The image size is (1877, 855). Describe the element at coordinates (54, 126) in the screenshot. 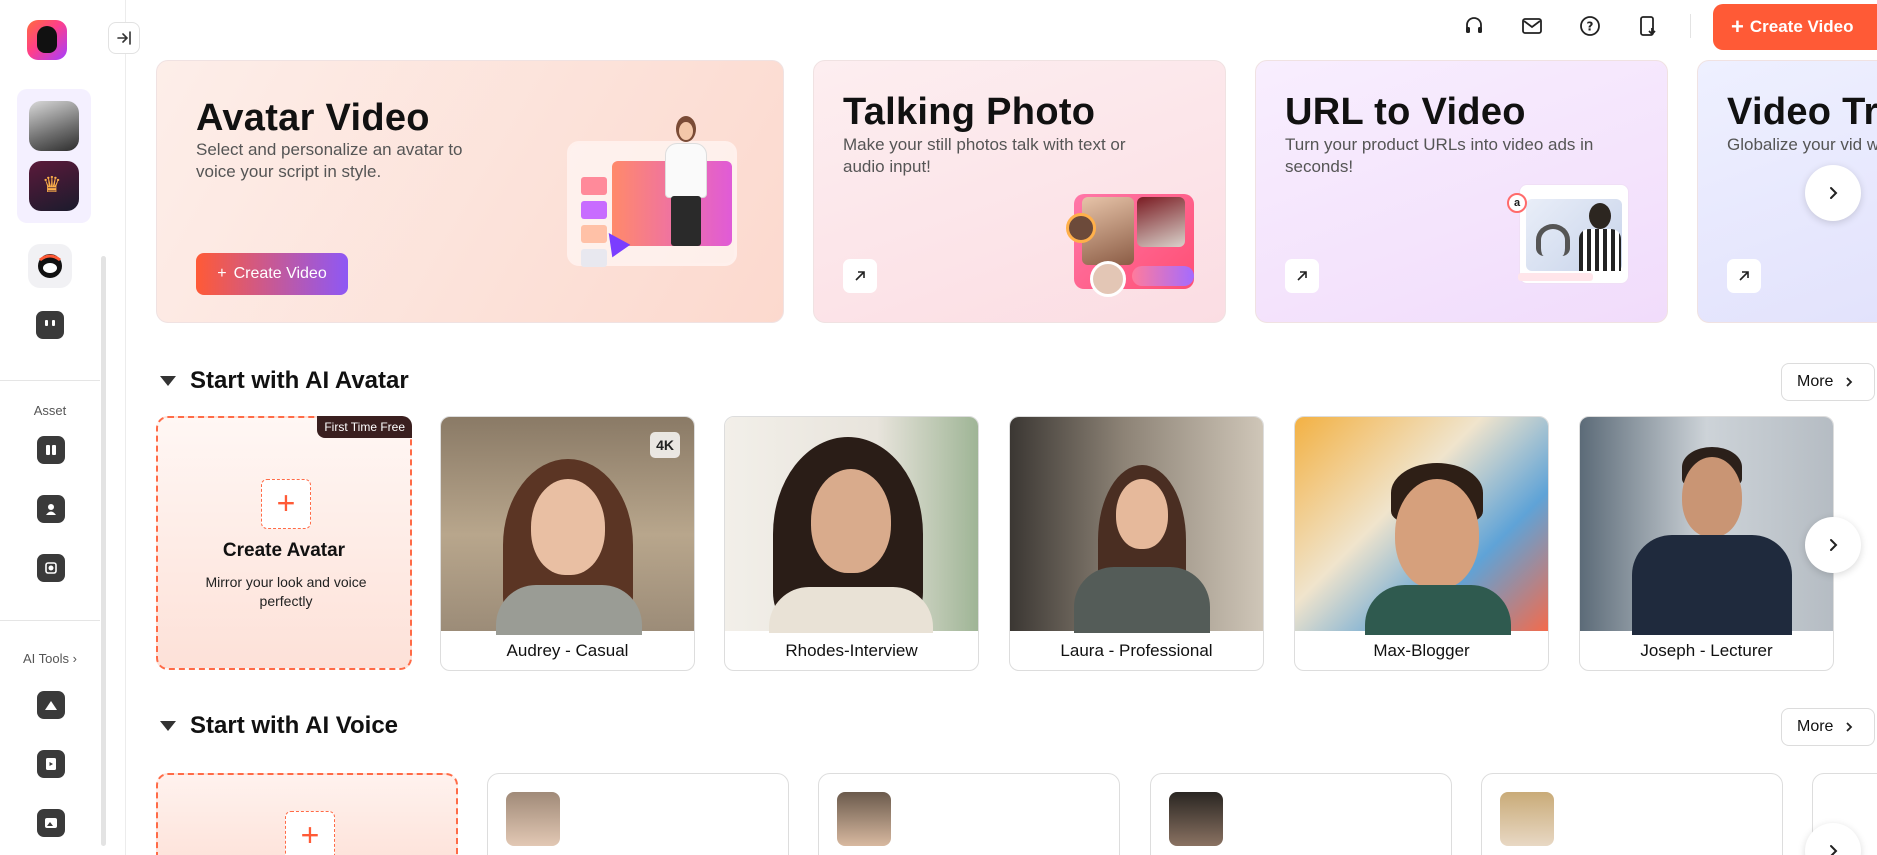

I see `sidebar-thumbnail-project` at that location.